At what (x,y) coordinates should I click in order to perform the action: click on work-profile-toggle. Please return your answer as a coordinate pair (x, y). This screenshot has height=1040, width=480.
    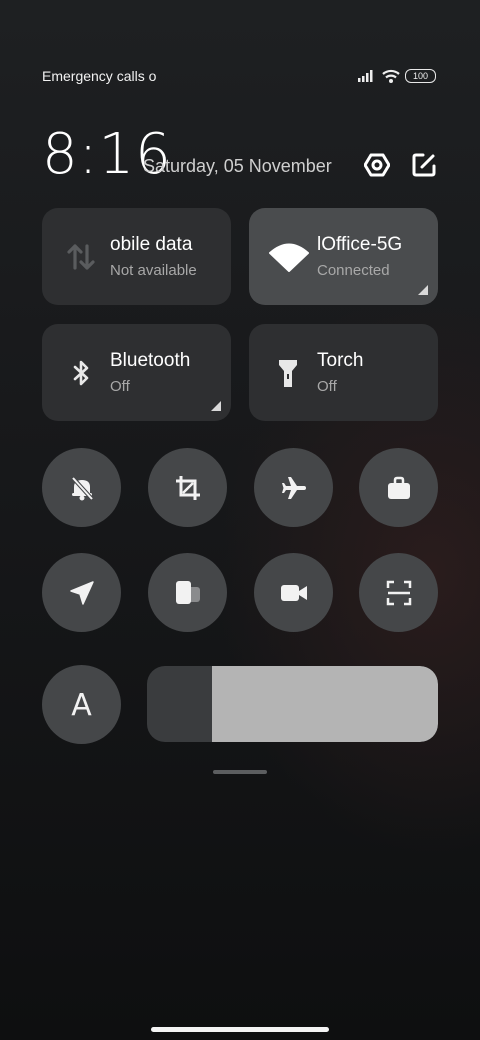
    Looking at the image, I should click on (398, 487).